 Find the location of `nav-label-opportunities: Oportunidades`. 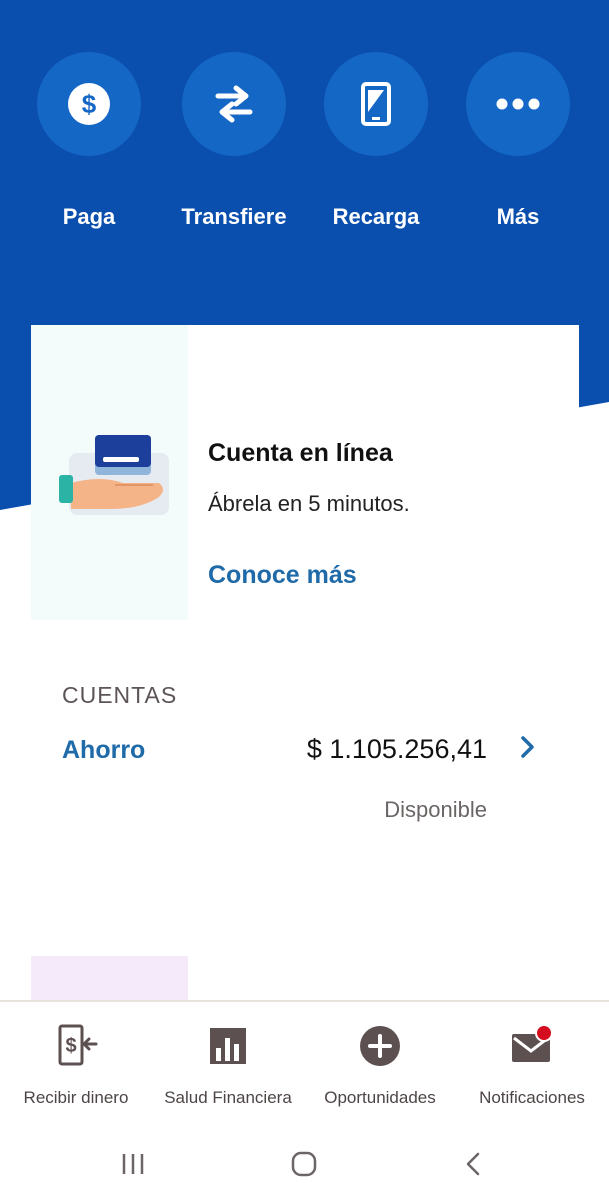

nav-label-opportunities: Oportunidades is located at coordinates (380, 1097).